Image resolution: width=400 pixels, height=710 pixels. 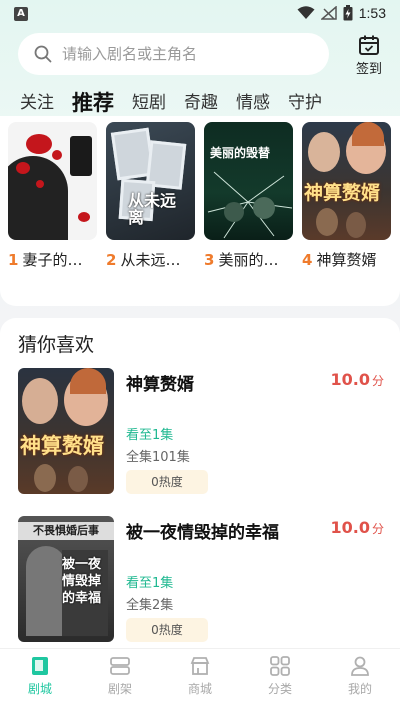 I want to click on featured-title: 神算赘婿, so click(x=346, y=260).